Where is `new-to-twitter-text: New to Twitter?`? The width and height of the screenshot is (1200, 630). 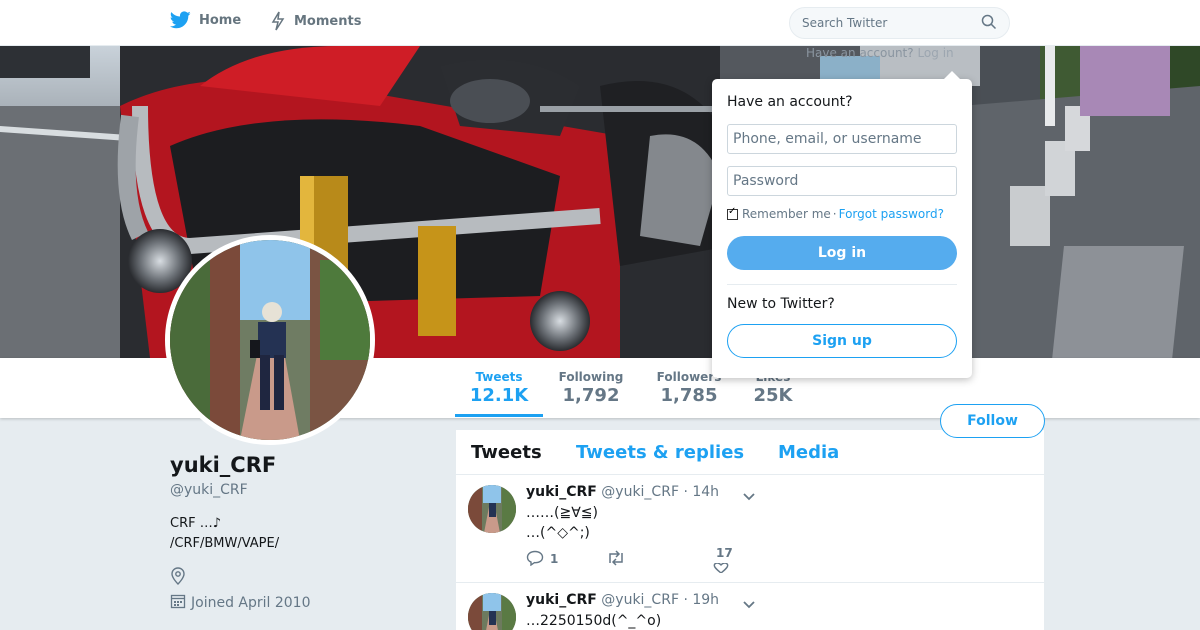 new-to-twitter-text: New to Twitter? is located at coordinates (781, 304).